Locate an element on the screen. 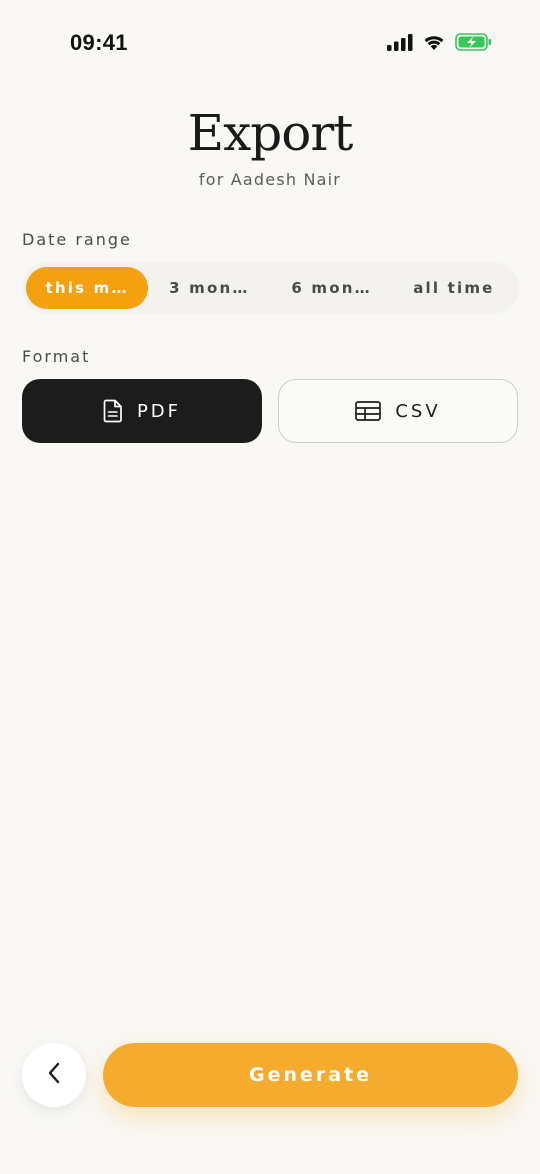 The height and width of the screenshot is (1174, 540). chevron-left-icon is located at coordinates (54, 1075).